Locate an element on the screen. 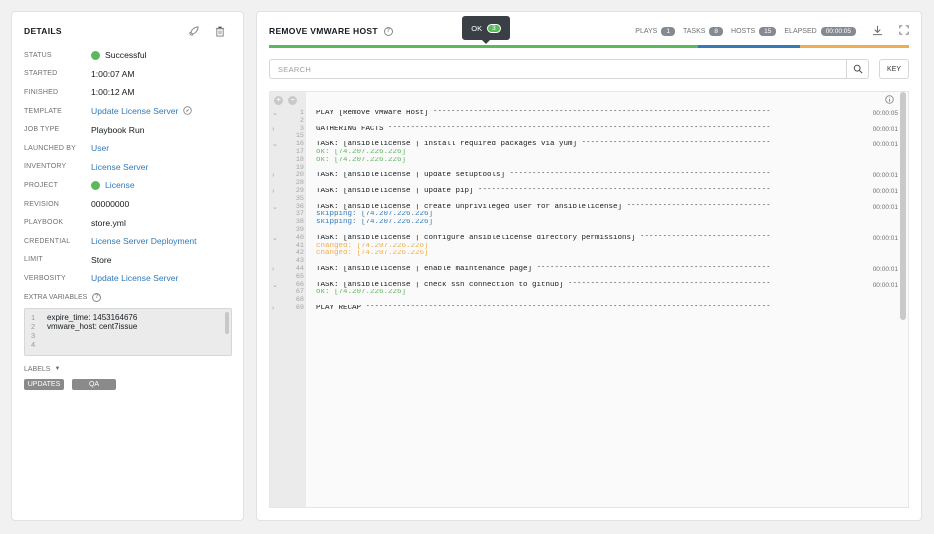 The height and width of the screenshot is (534, 934). progress-segment-ok is located at coordinates (483, 46).